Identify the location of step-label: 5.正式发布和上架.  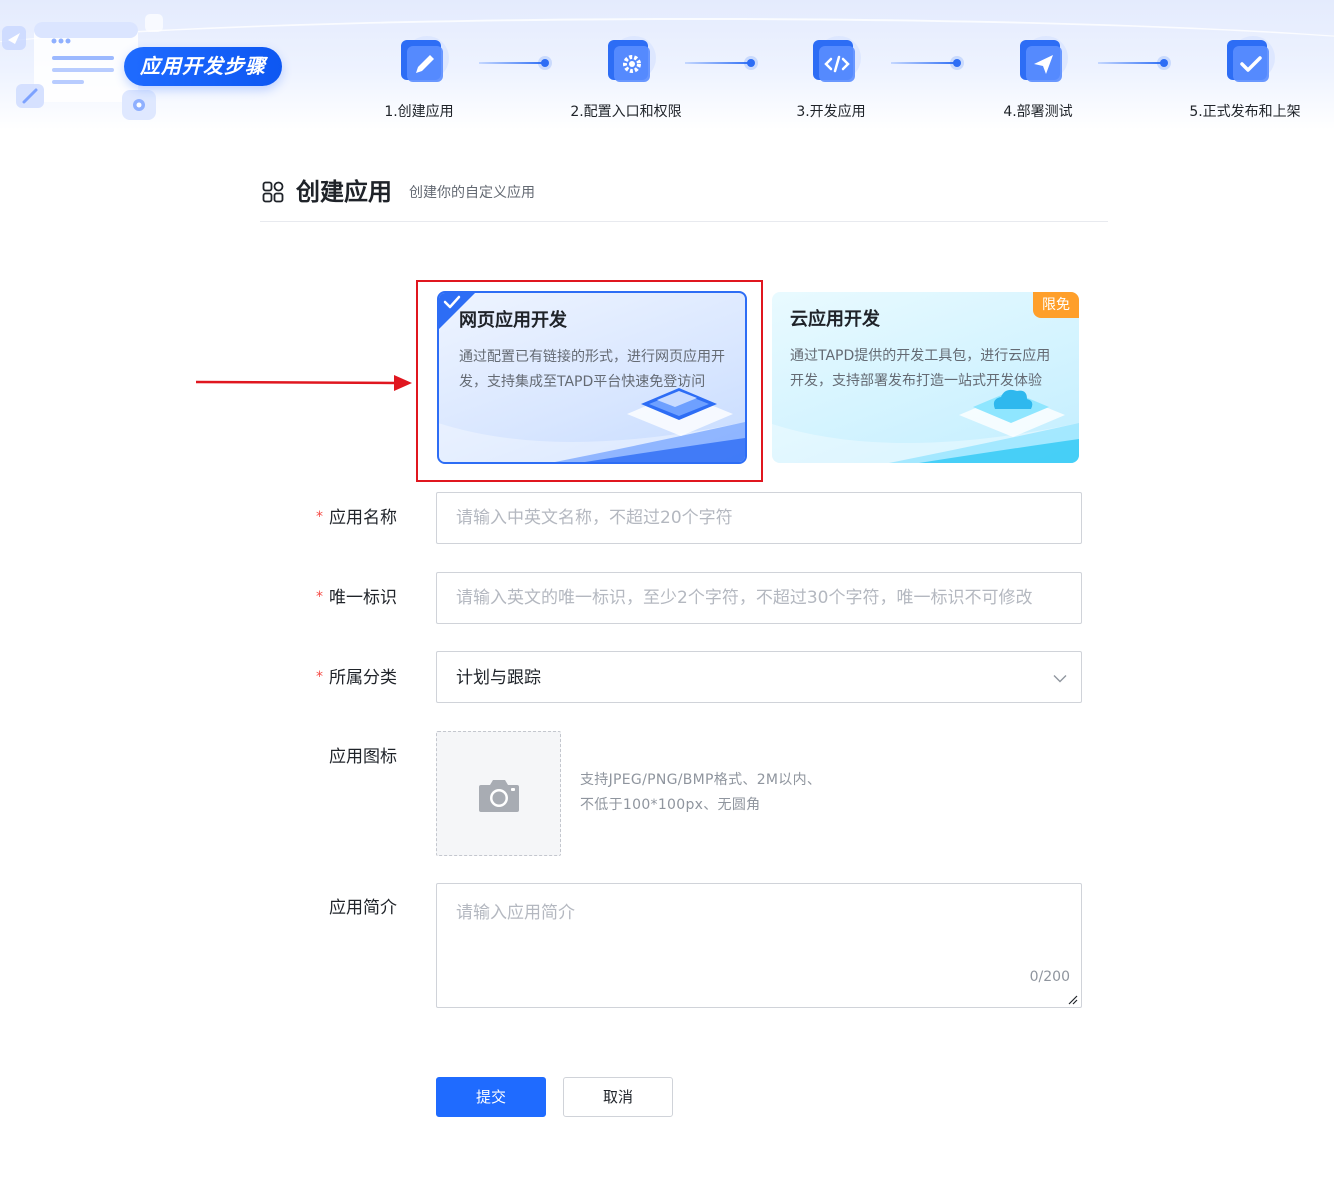
(1245, 112).